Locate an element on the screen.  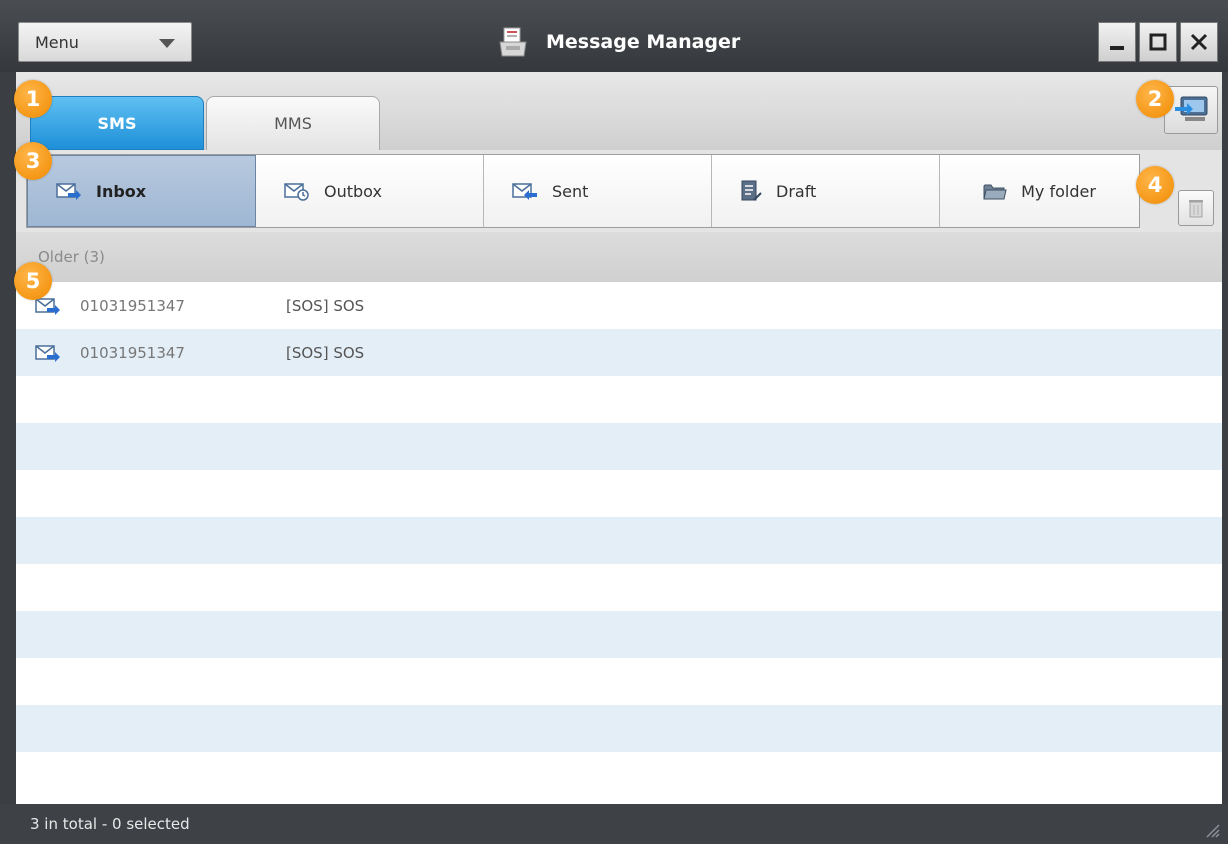
resize-grip-icon is located at coordinates (1211, 829).